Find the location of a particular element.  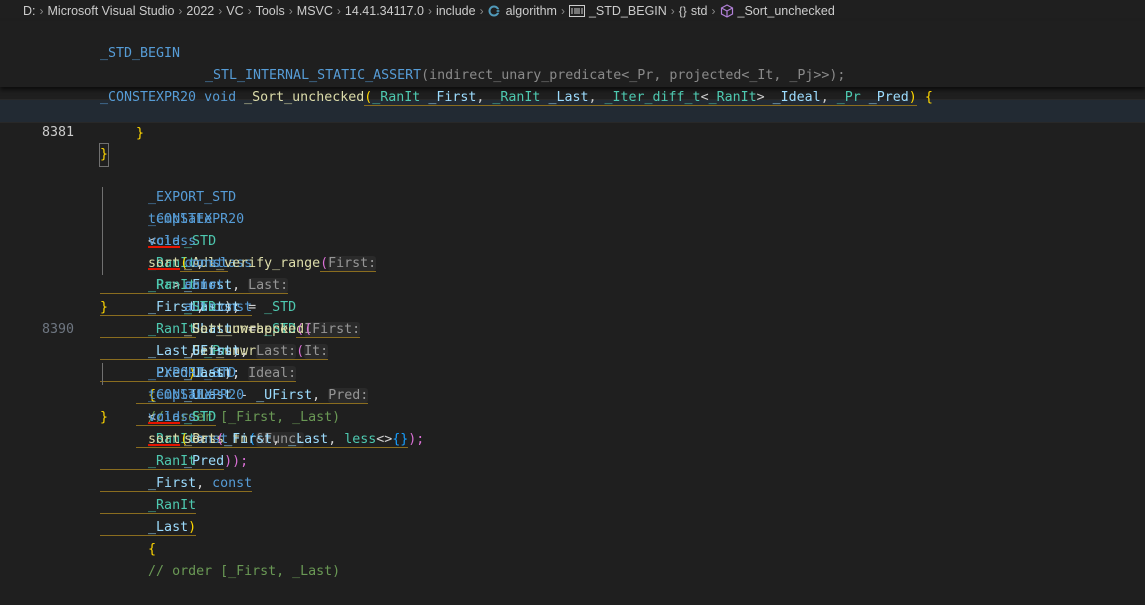

param-name: _First is located at coordinates (172, 483).